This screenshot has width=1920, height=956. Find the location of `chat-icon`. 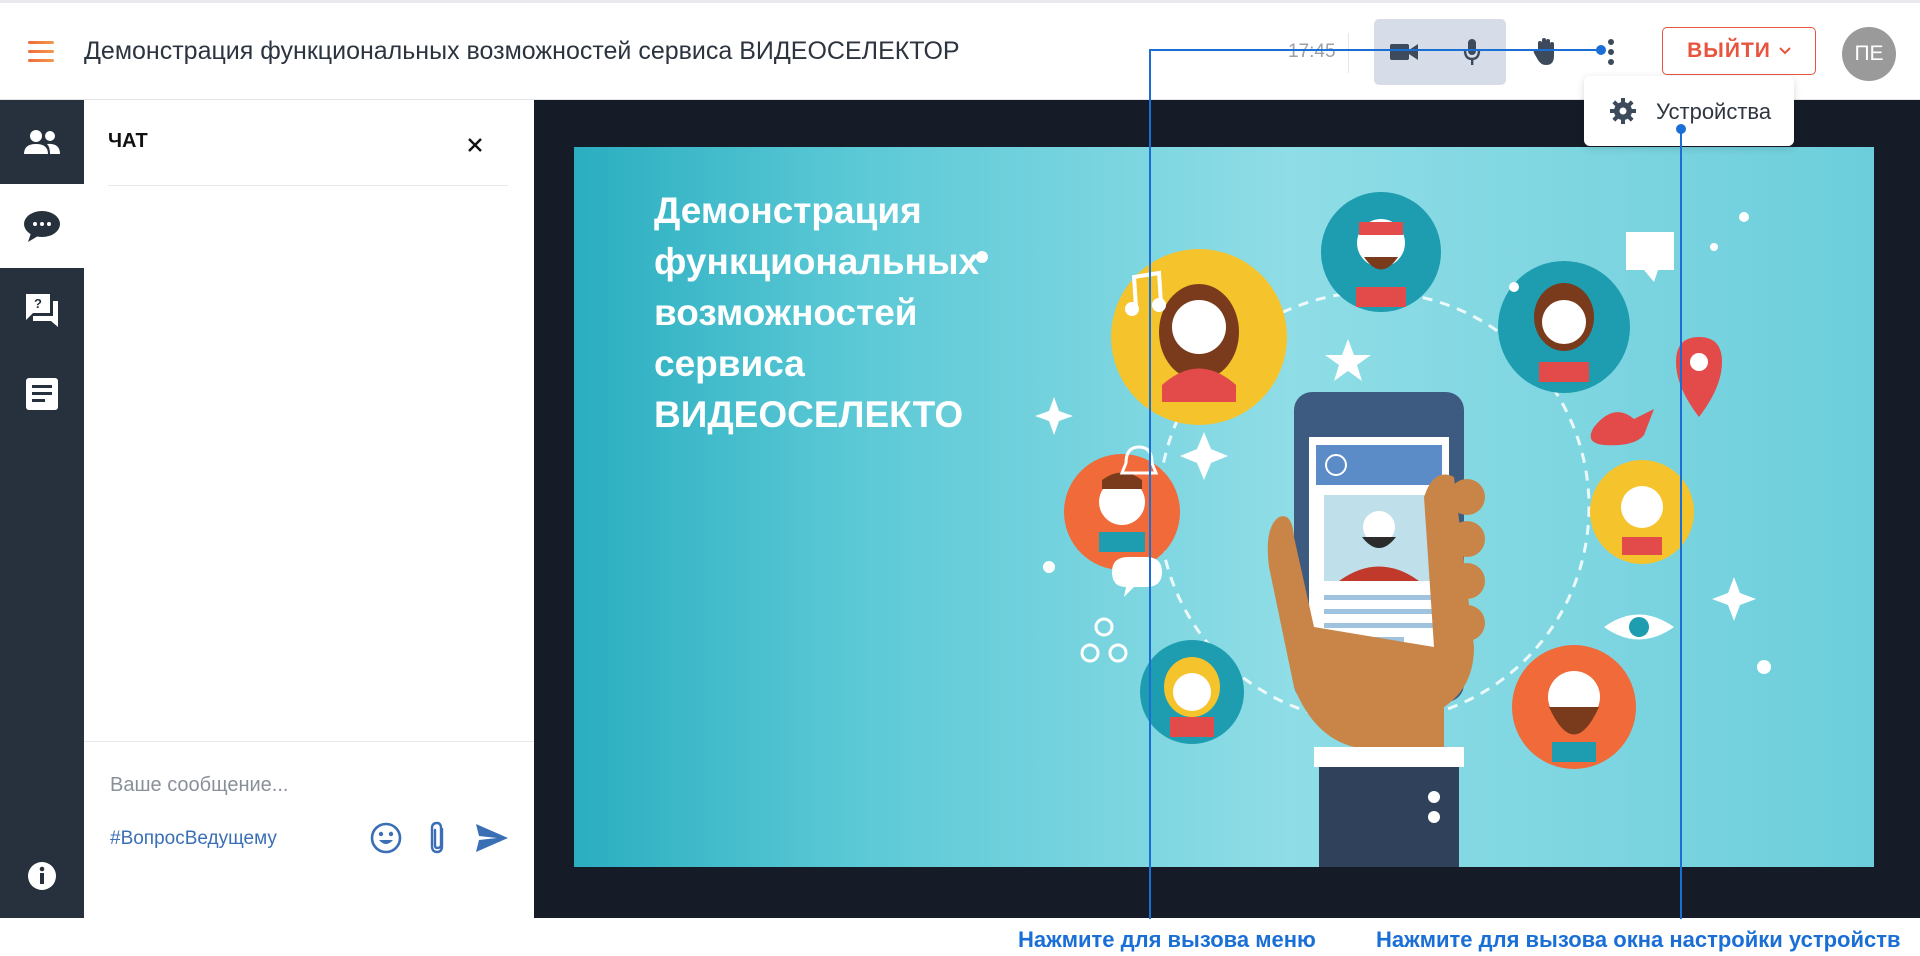

chat-icon is located at coordinates (42, 226).